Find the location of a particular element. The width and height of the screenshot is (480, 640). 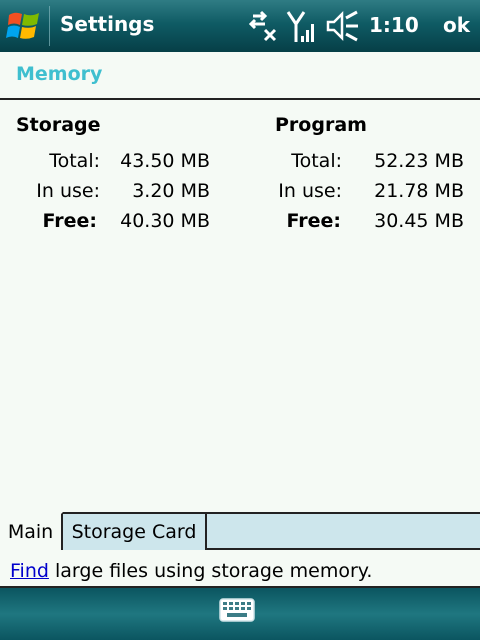

signal-strength-icon is located at coordinates (301, 29).